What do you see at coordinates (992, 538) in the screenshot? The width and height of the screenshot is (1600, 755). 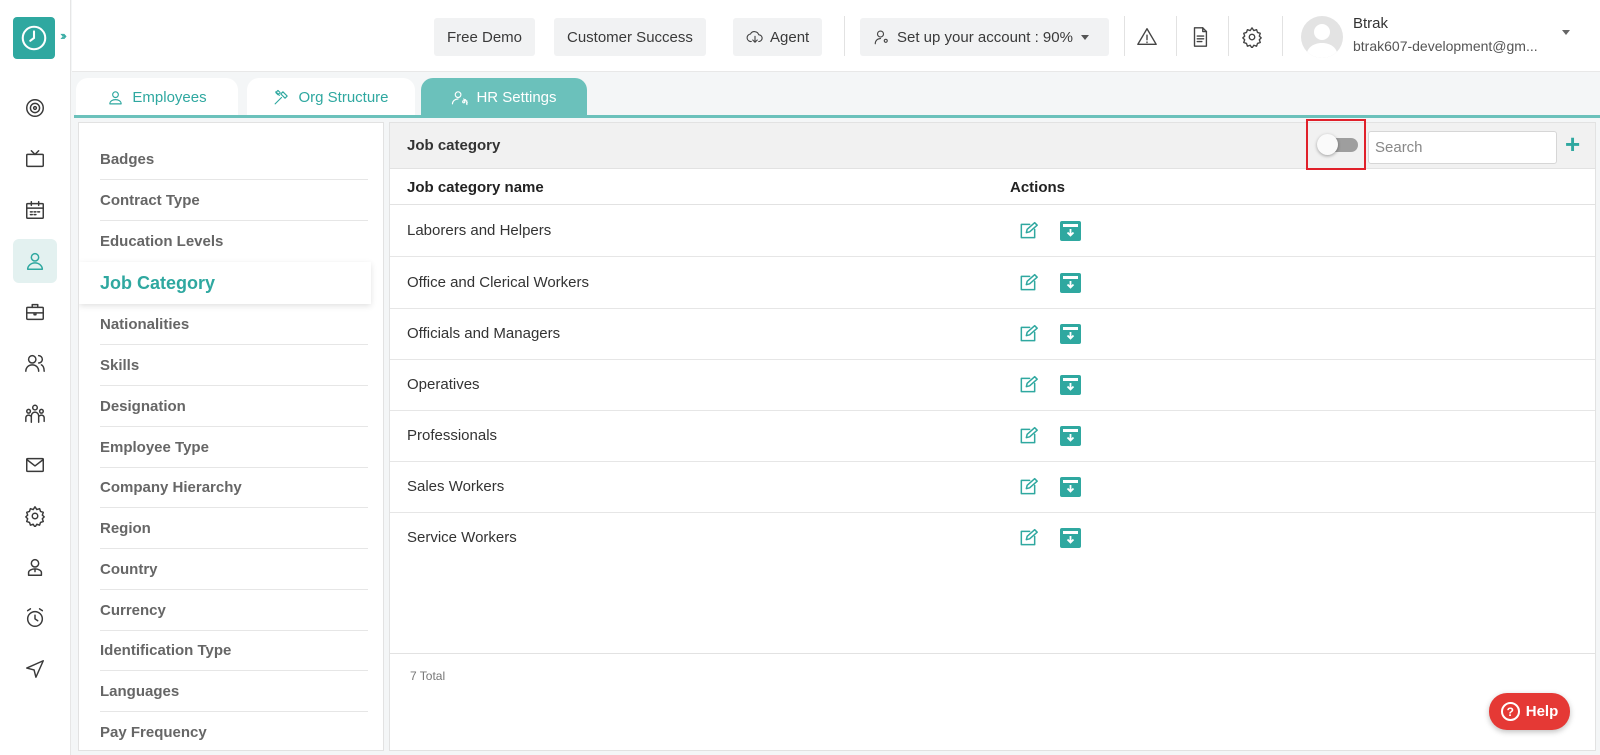 I see `table-row: Service Workers` at bounding box center [992, 538].